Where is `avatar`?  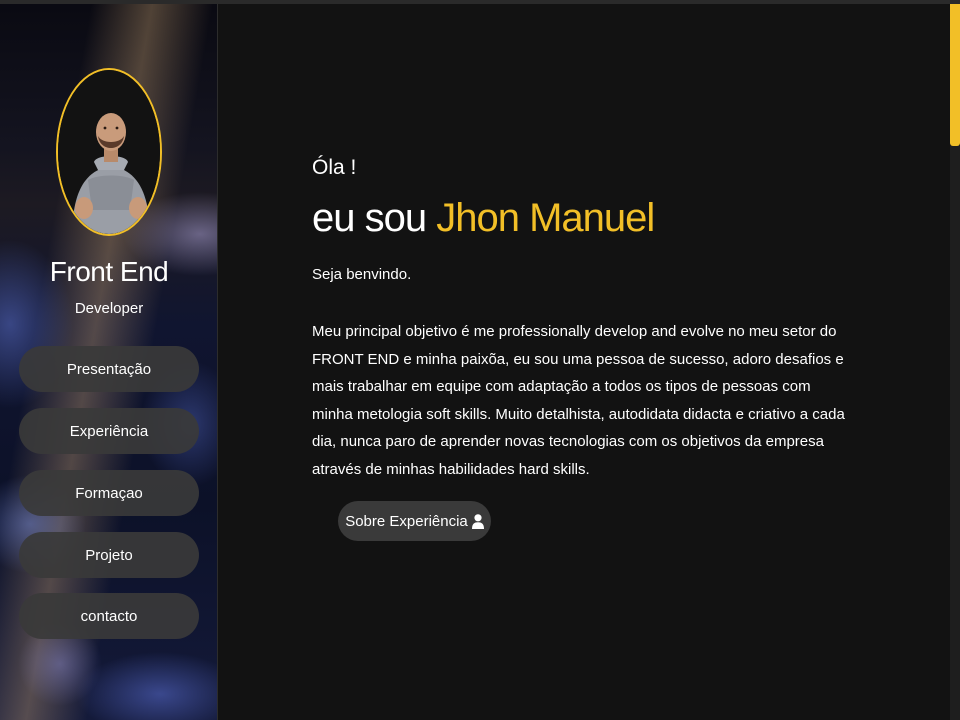
avatar is located at coordinates (109, 152).